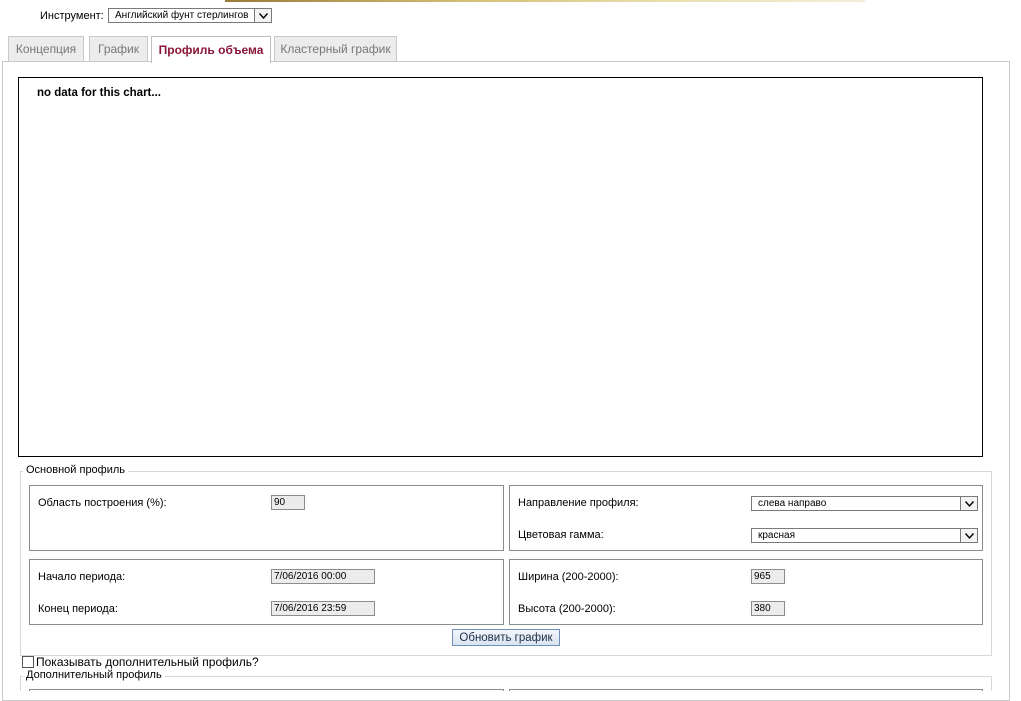 The height and width of the screenshot is (701, 1021). What do you see at coordinates (768, 608) in the screenshot?
I see `height-input: 380` at bounding box center [768, 608].